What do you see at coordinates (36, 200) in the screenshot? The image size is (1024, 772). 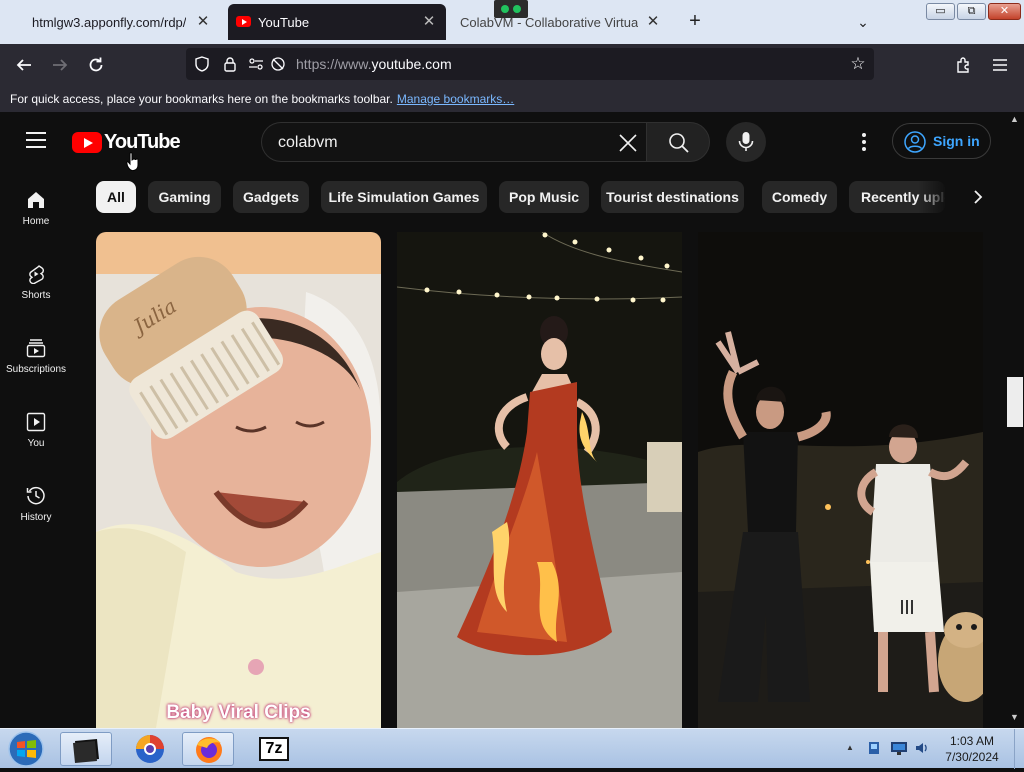 I see `home-icon` at bounding box center [36, 200].